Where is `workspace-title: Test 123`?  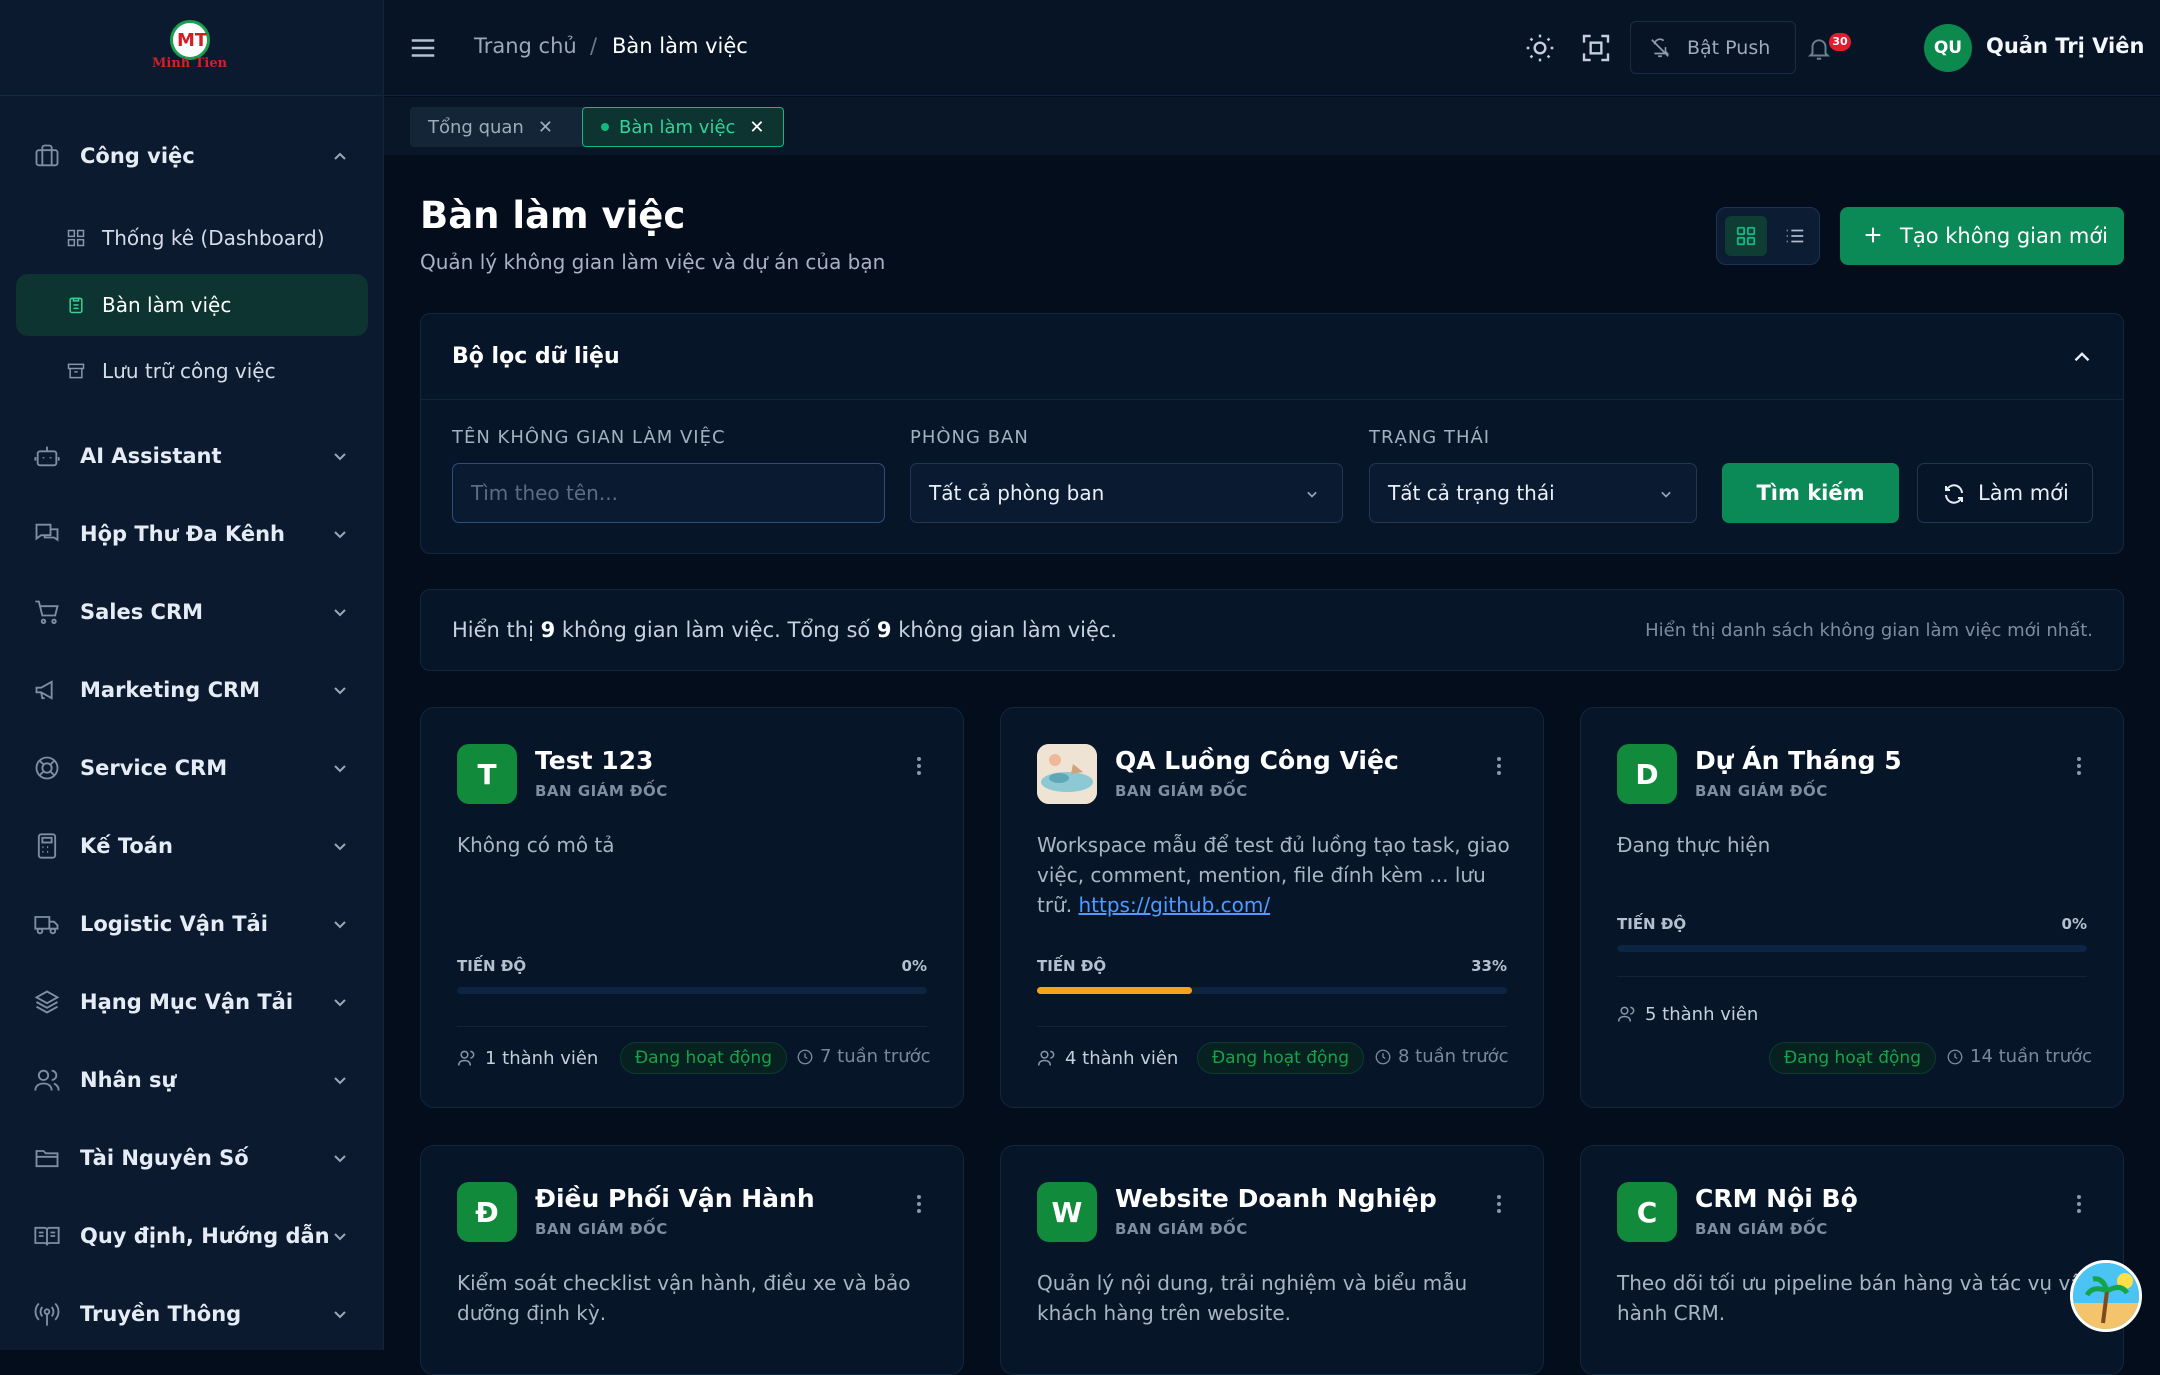
workspace-title: Test 123 is located at coordinates (594, 760).